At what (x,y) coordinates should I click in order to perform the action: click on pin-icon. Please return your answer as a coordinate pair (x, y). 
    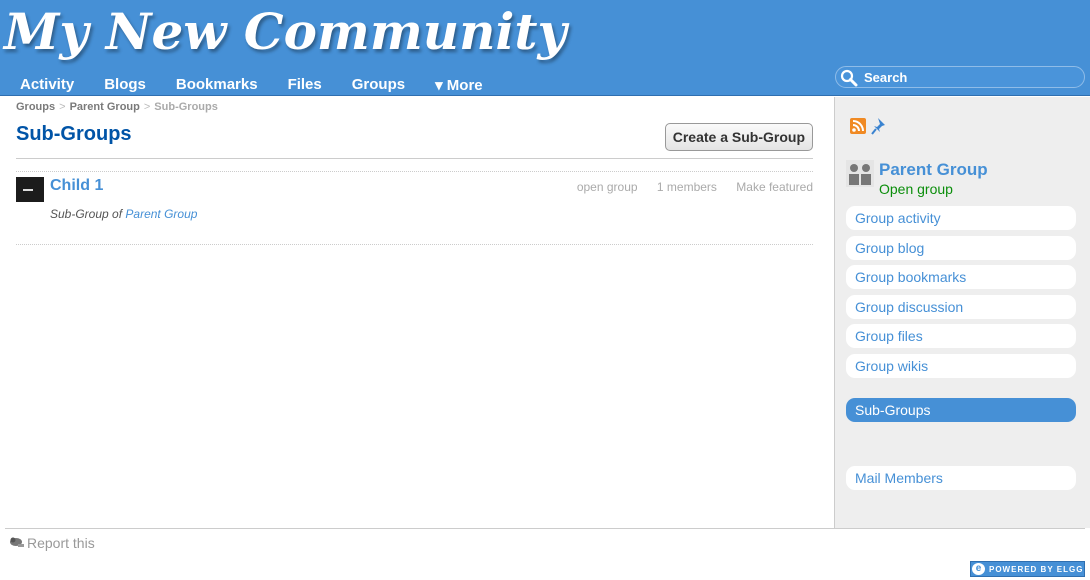
    Looking at the image, I should click on (879, 126).